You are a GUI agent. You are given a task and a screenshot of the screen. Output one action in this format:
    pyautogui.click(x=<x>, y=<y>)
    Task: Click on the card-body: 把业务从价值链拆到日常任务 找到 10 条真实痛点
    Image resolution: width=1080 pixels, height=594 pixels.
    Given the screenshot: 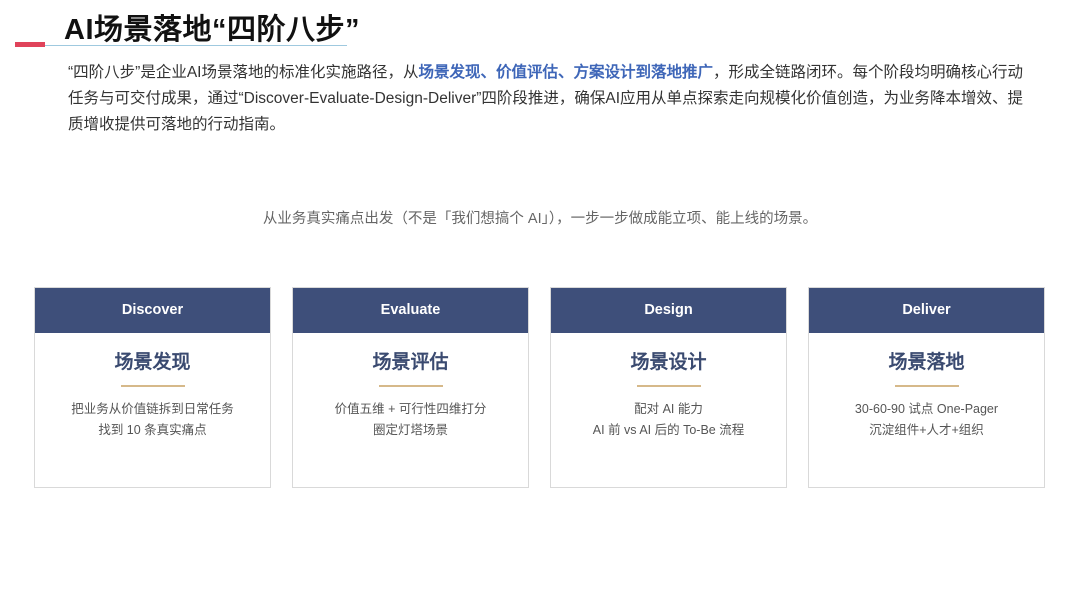 What is the action you would take?
    pyautogui.click(x=152, y=420)
    